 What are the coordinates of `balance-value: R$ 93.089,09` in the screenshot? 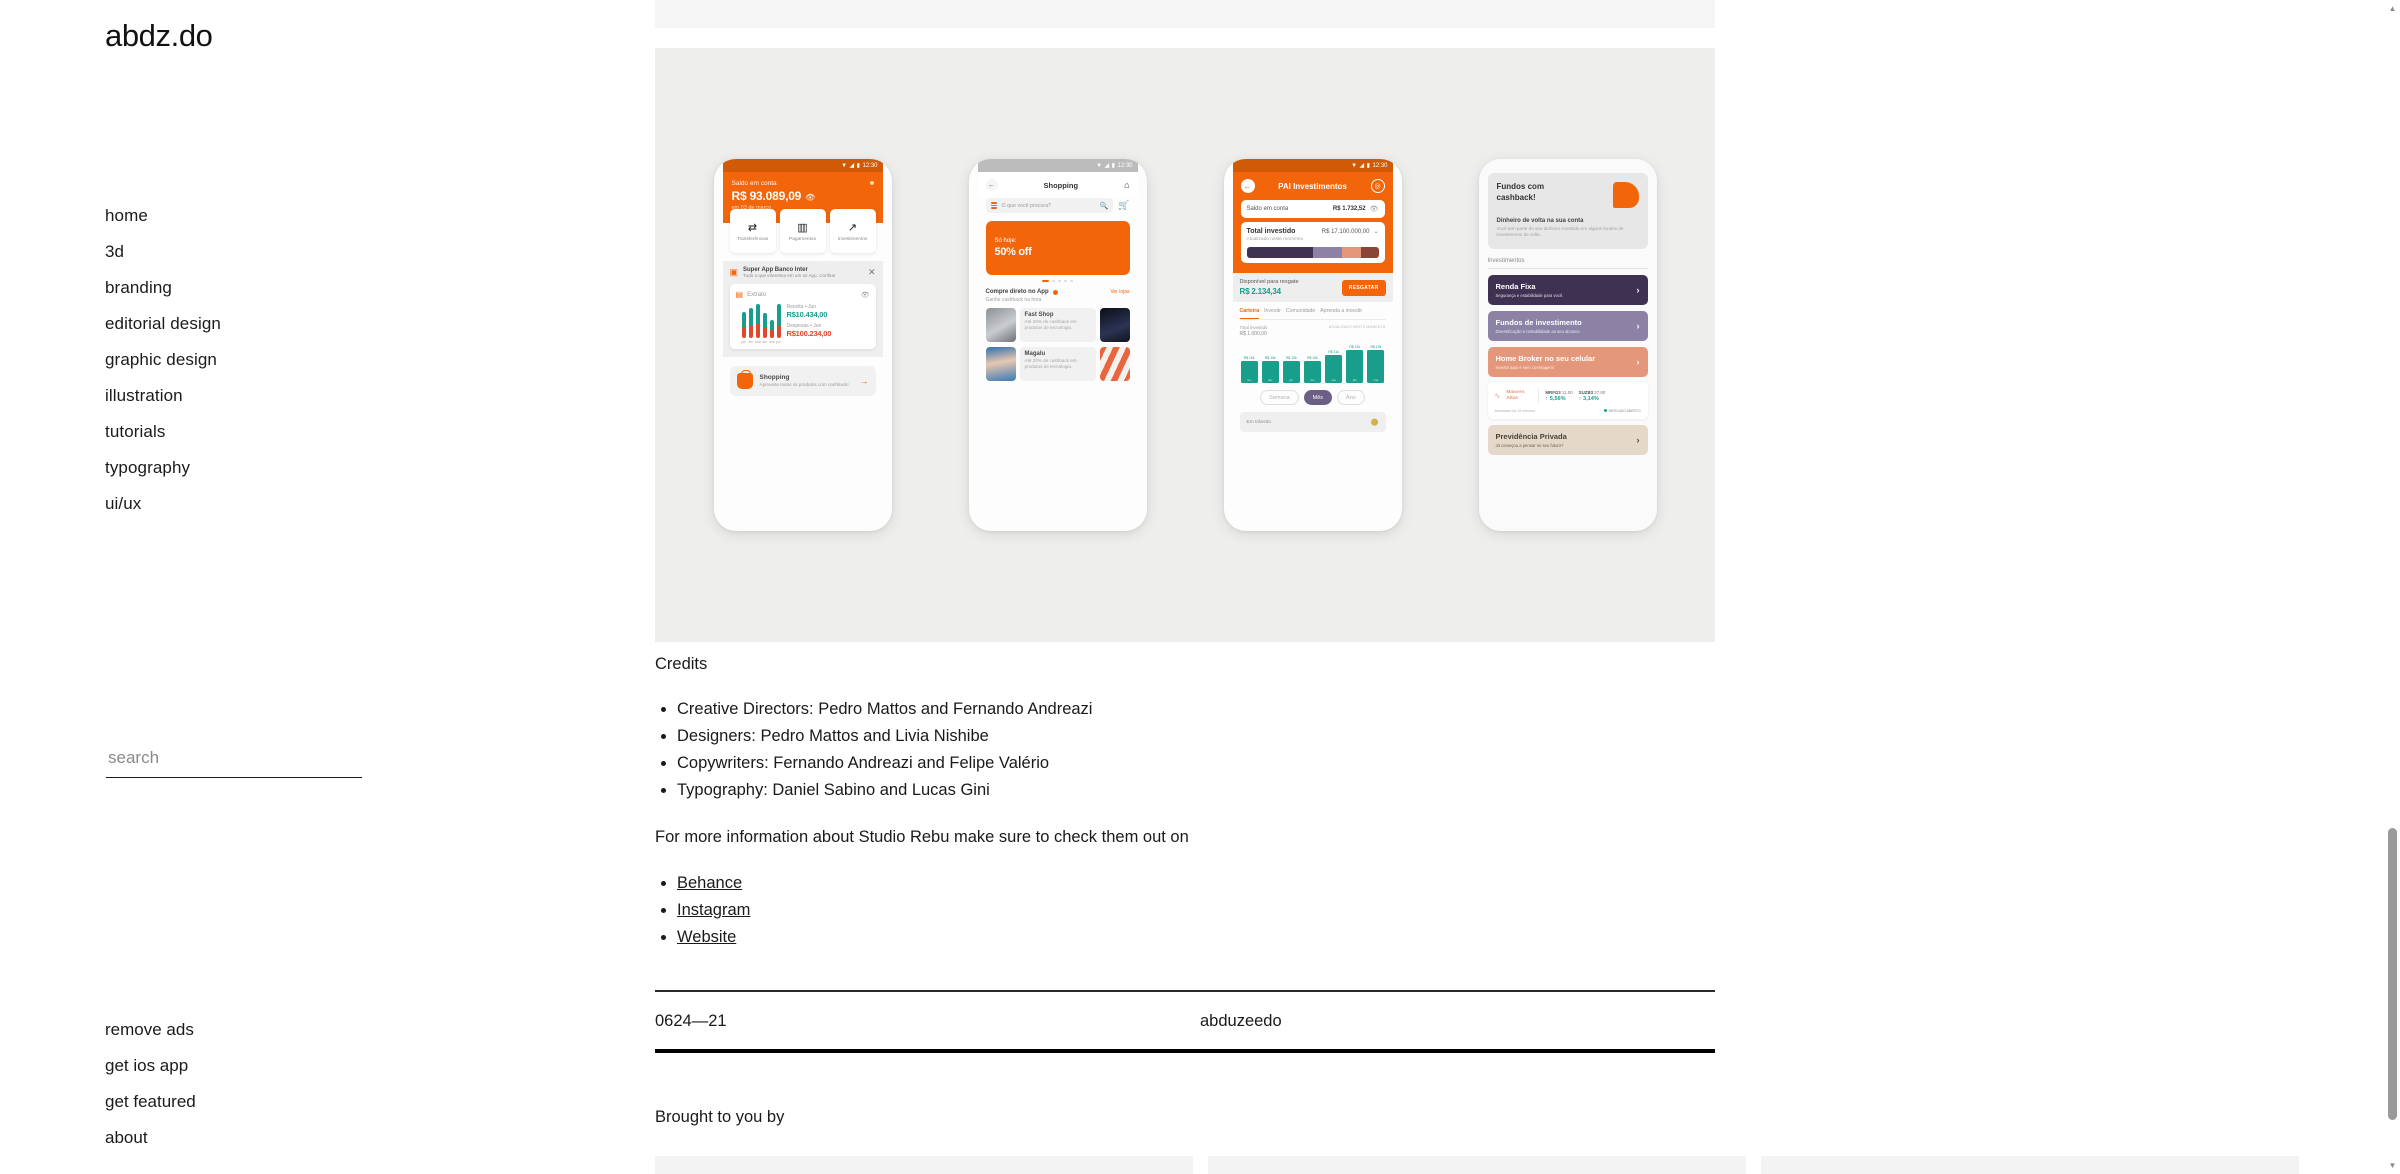 It's located at (766, 196).